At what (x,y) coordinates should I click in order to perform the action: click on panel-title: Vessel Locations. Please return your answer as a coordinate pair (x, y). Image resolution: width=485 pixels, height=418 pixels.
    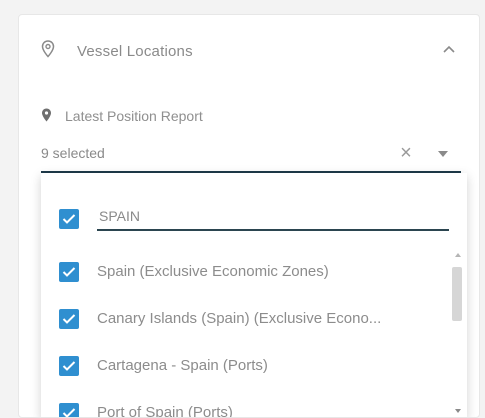
    Looking at the image, I should click on (135, 51).